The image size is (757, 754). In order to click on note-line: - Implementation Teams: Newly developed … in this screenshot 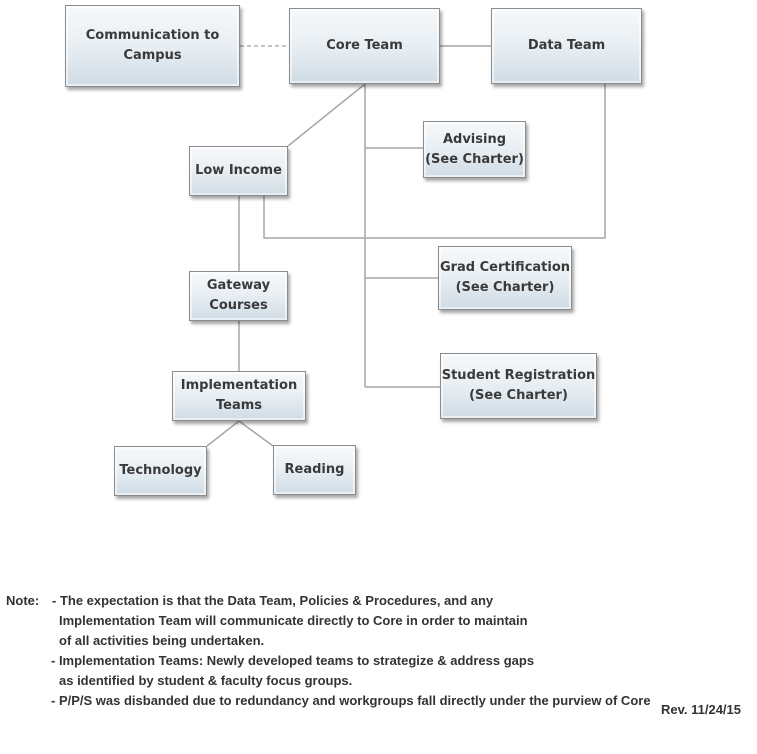, I will do `click(270, 661)`.